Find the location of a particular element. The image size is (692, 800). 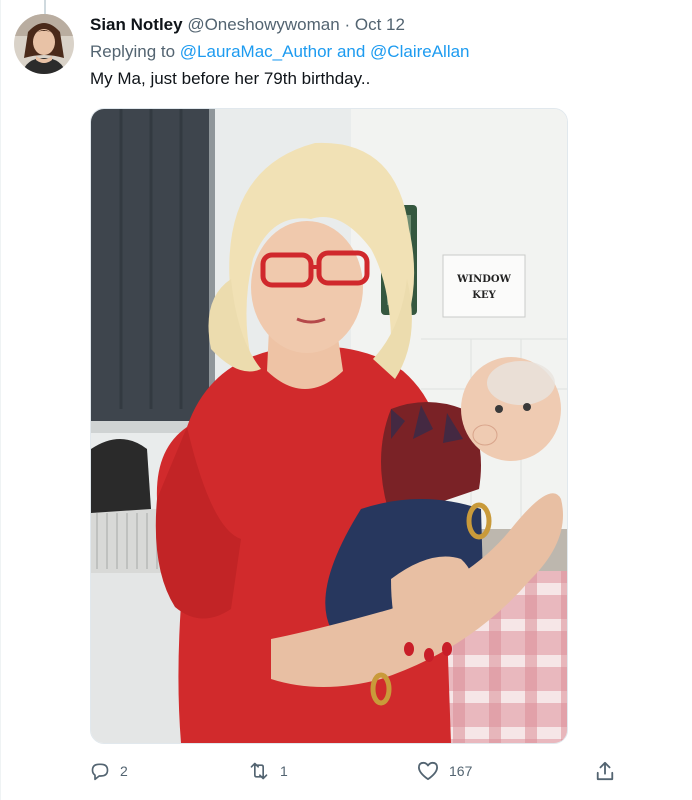

tweet-actions: 2 1 167 is located at coordinates (355, 771).